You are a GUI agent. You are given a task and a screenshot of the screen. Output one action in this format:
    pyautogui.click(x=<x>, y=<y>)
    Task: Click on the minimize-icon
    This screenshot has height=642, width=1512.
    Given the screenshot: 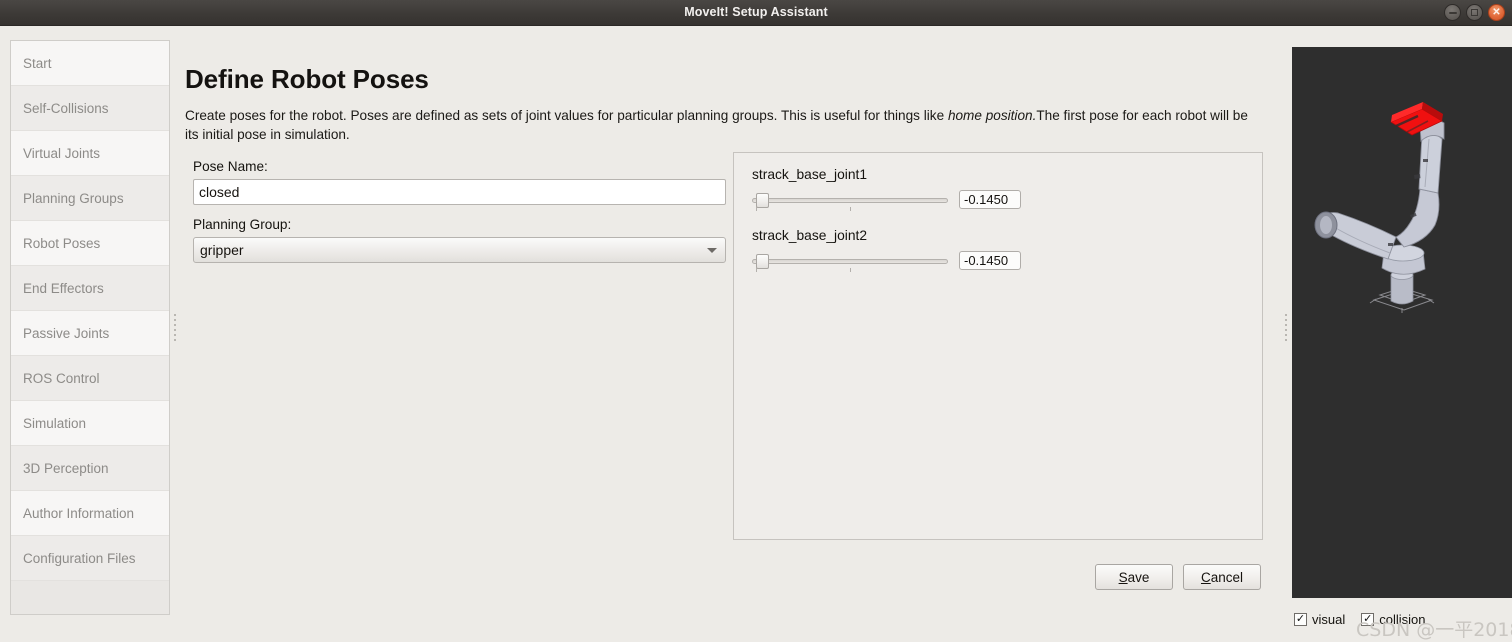 What is the action you would take?
    pyautogui.click(x=1452, y=12)
    